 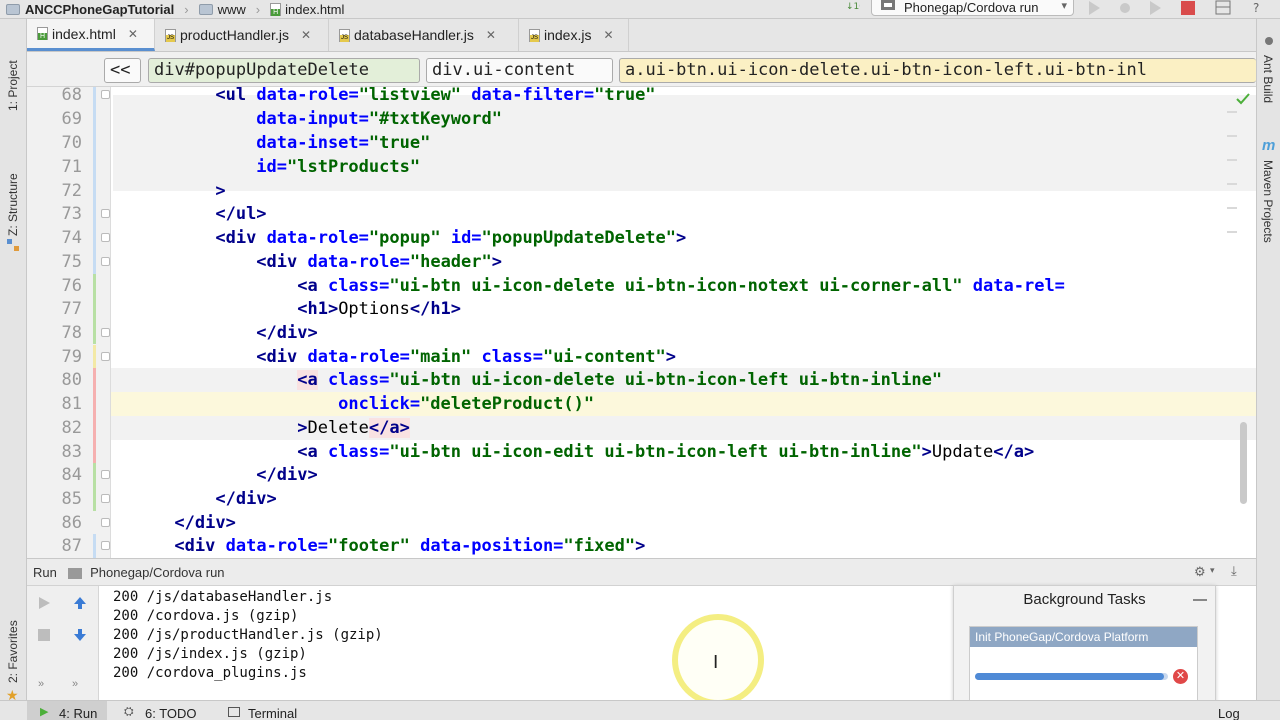 I want to click on sort-icon: ↓10, so click(x=852, y=6).